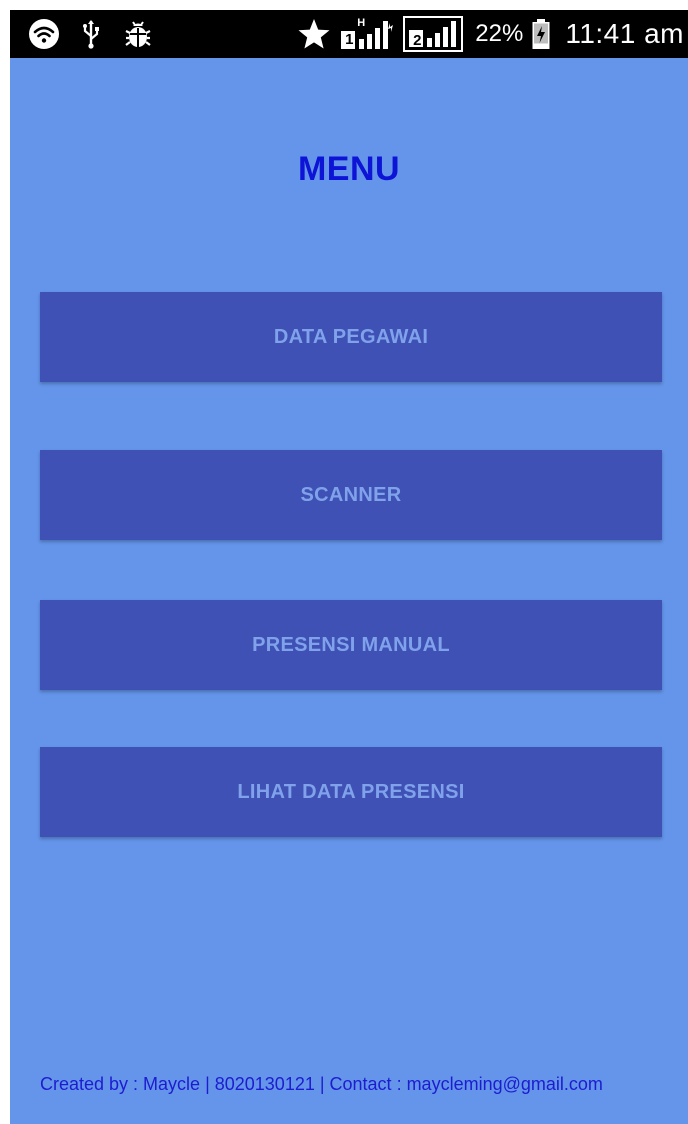 The width and height of the screenshot is (688, 1124). I want to click on presensi-manual-button: PRESENSI MANUAL, so click(351, 645).